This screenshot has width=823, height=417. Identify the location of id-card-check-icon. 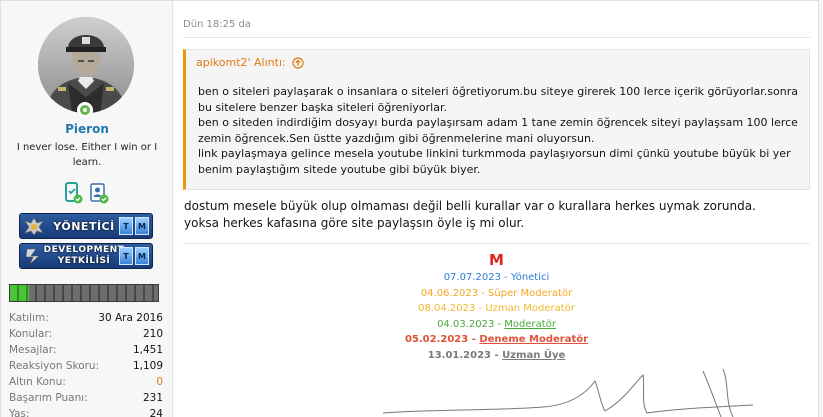
(99, 193).